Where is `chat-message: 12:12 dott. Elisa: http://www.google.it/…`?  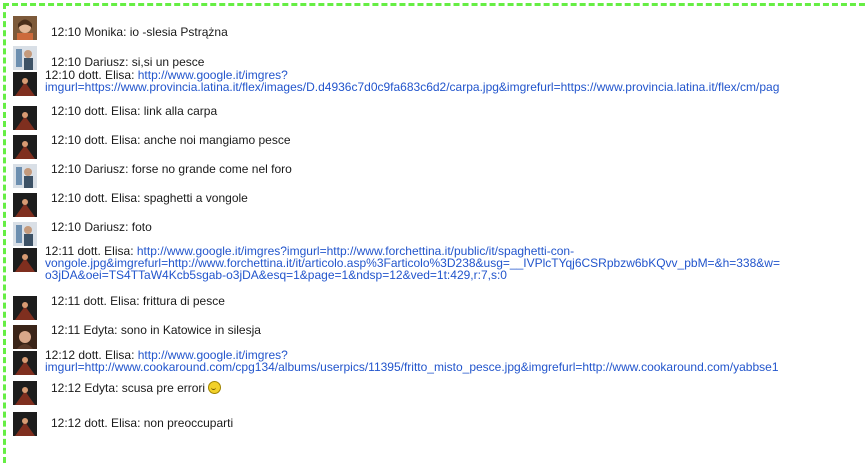
chat-message: 12:12 dott. Elisa: http://www.google.it/… is located at coordinates (438, 364).